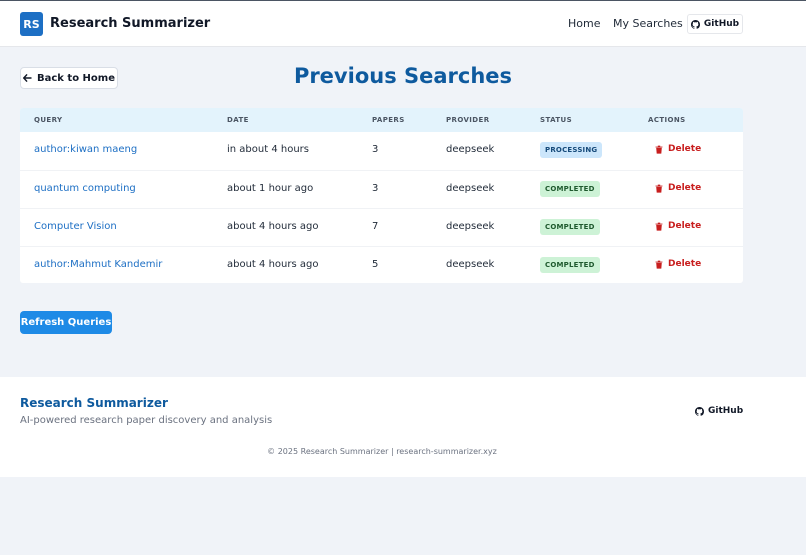 This screenshot has width=806, height=555. I want to click on column-header-query: QUERY, so click(48, 120).